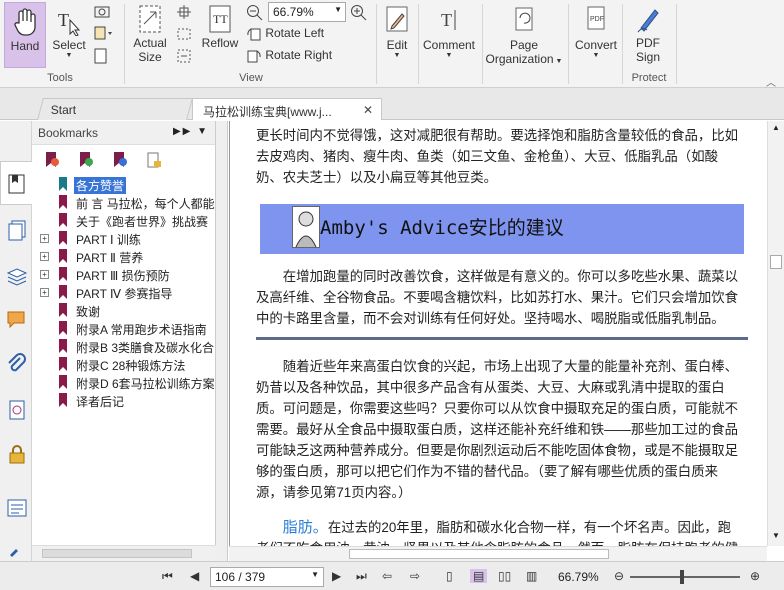 Image resolution: width=784 pixels, height=590 pixels. I want to click on bookmark-item: + PART Ⅲ 损伤预防, so click(124, 275).